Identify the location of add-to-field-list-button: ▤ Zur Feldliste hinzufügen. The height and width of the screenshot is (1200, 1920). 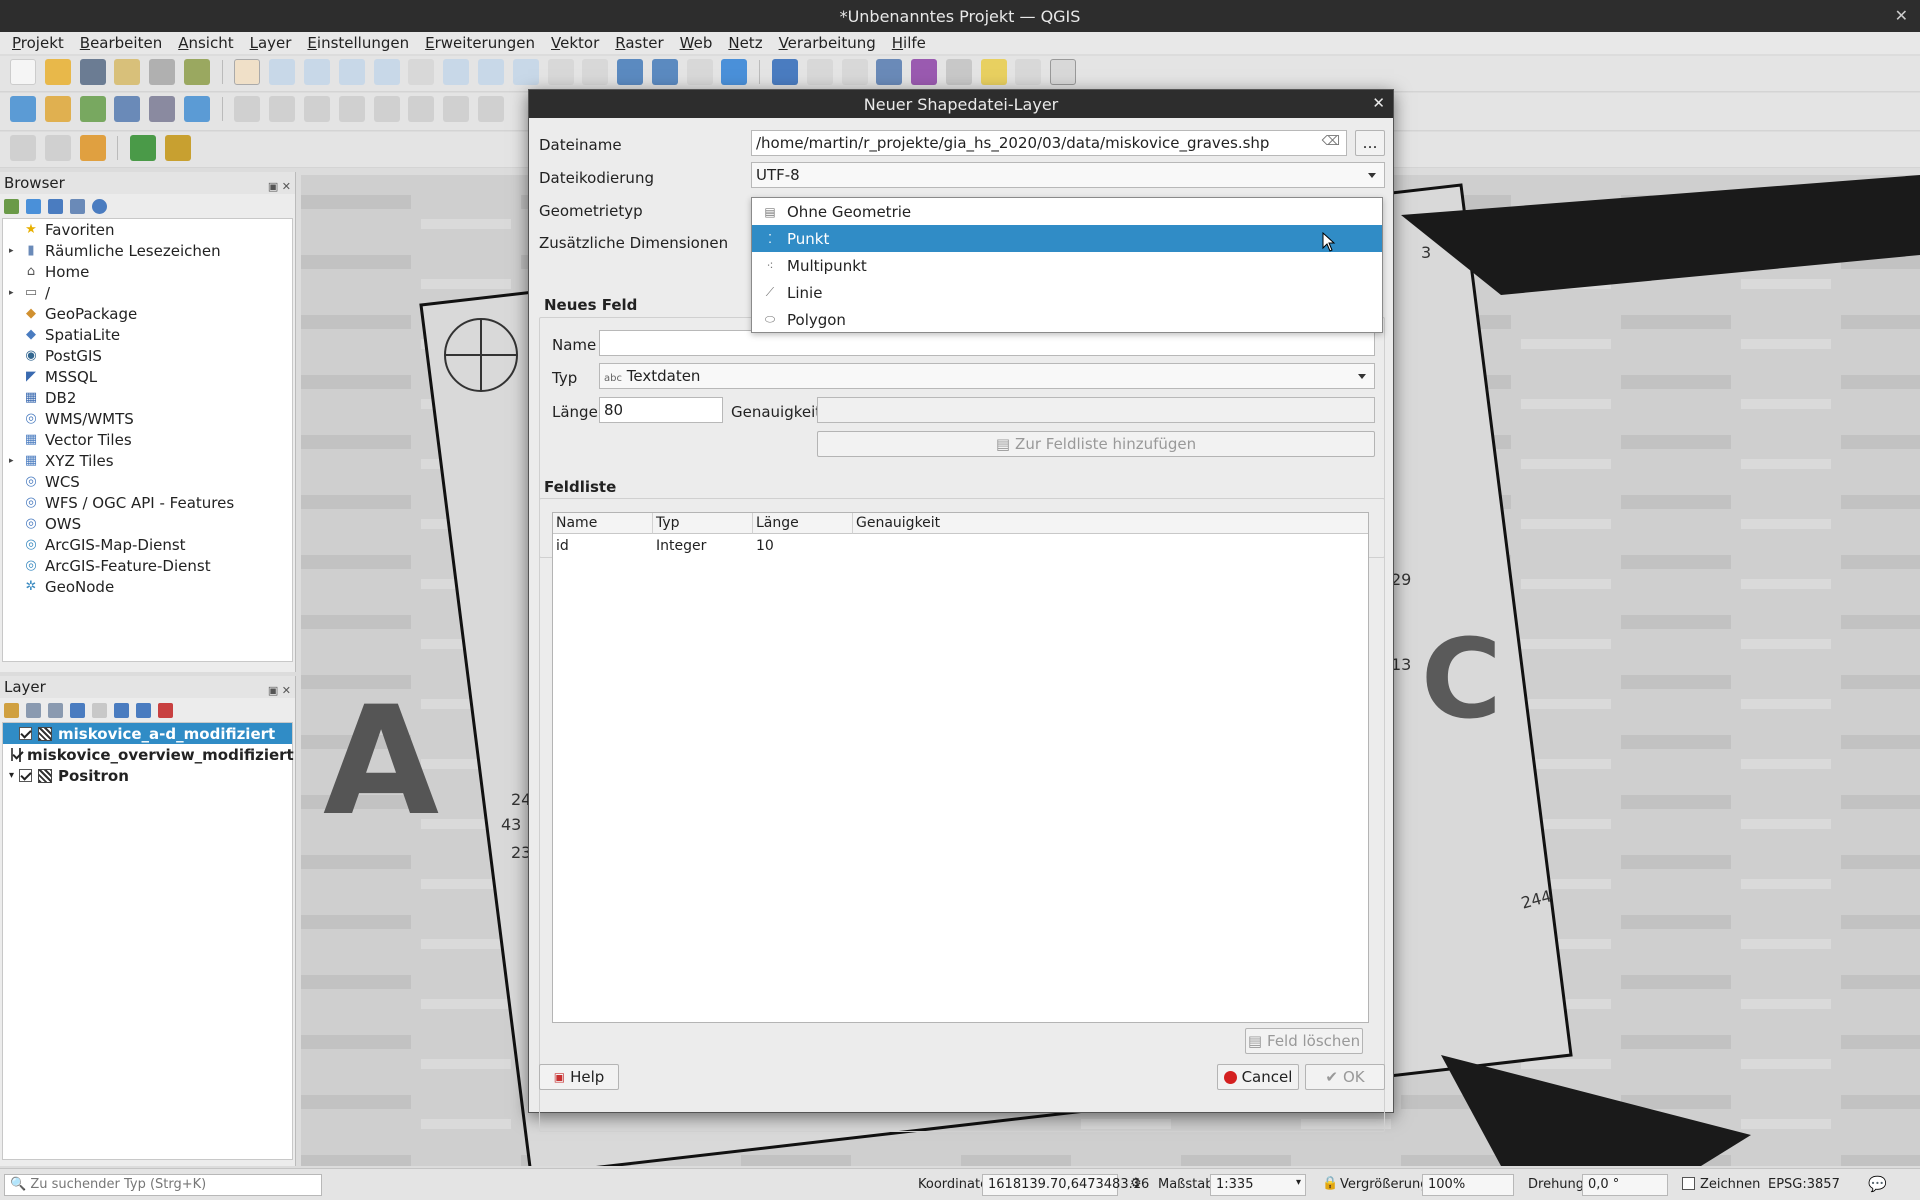
(1096, 444).